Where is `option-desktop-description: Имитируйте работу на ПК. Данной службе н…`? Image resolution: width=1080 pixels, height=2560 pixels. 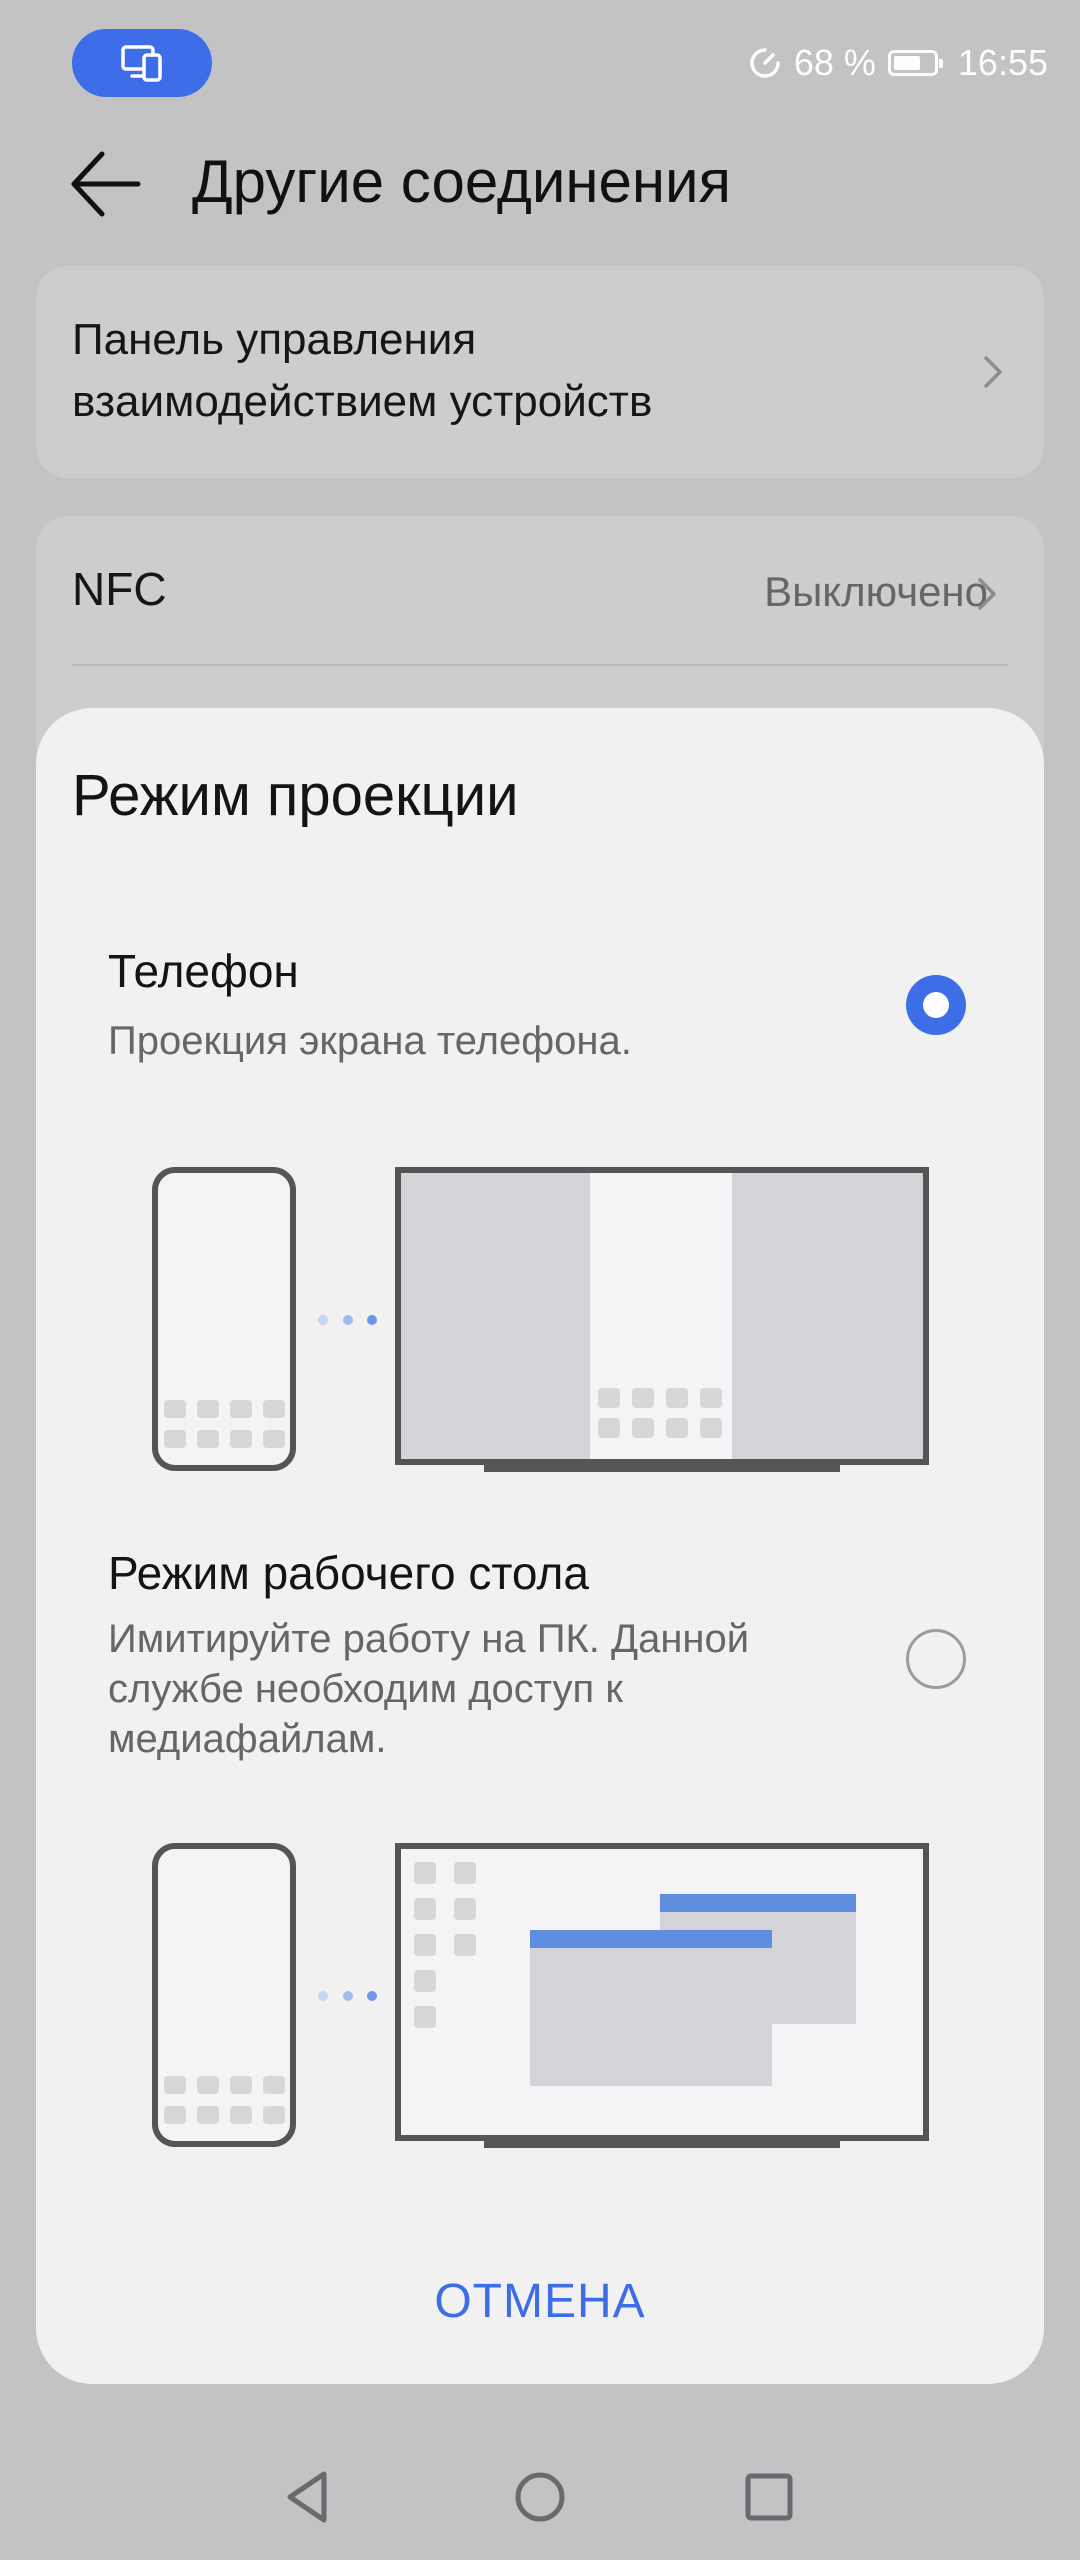
option-desktop-description: Имитируйте работу на ПК. Данной службе н… is located at coordinates (429, 1689).